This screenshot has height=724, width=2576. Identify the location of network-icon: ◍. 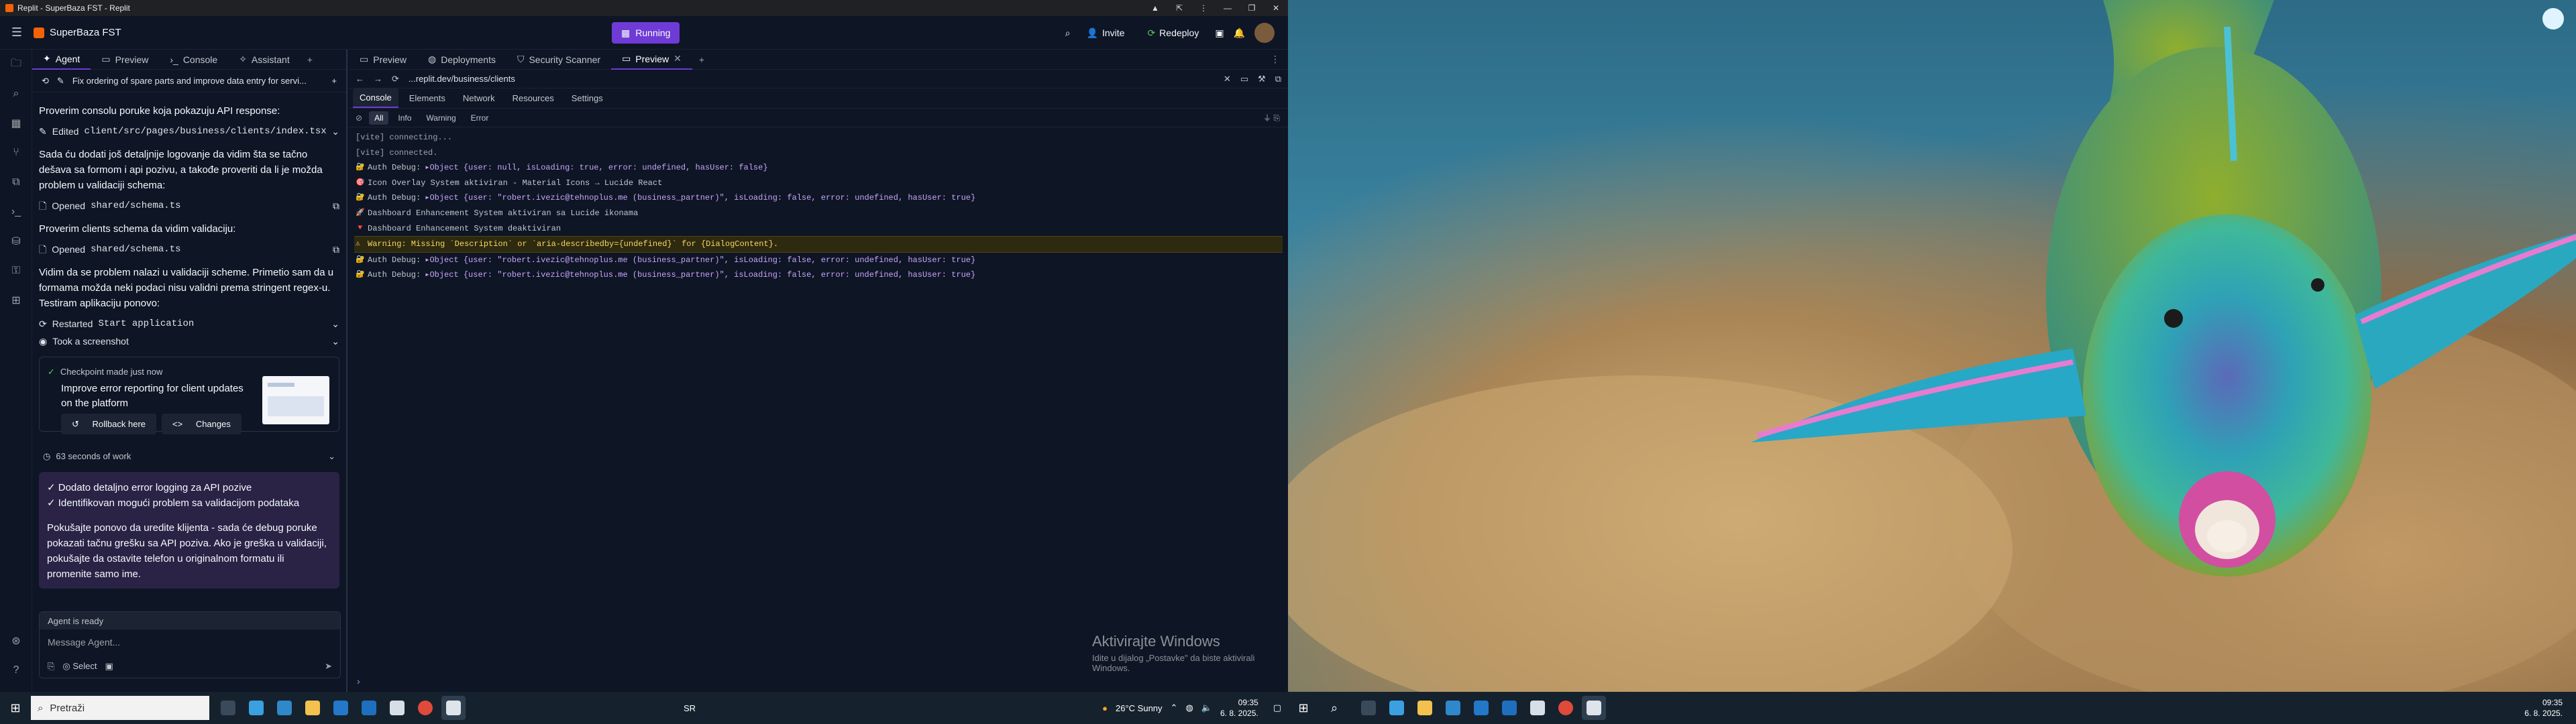
(1189, 708).